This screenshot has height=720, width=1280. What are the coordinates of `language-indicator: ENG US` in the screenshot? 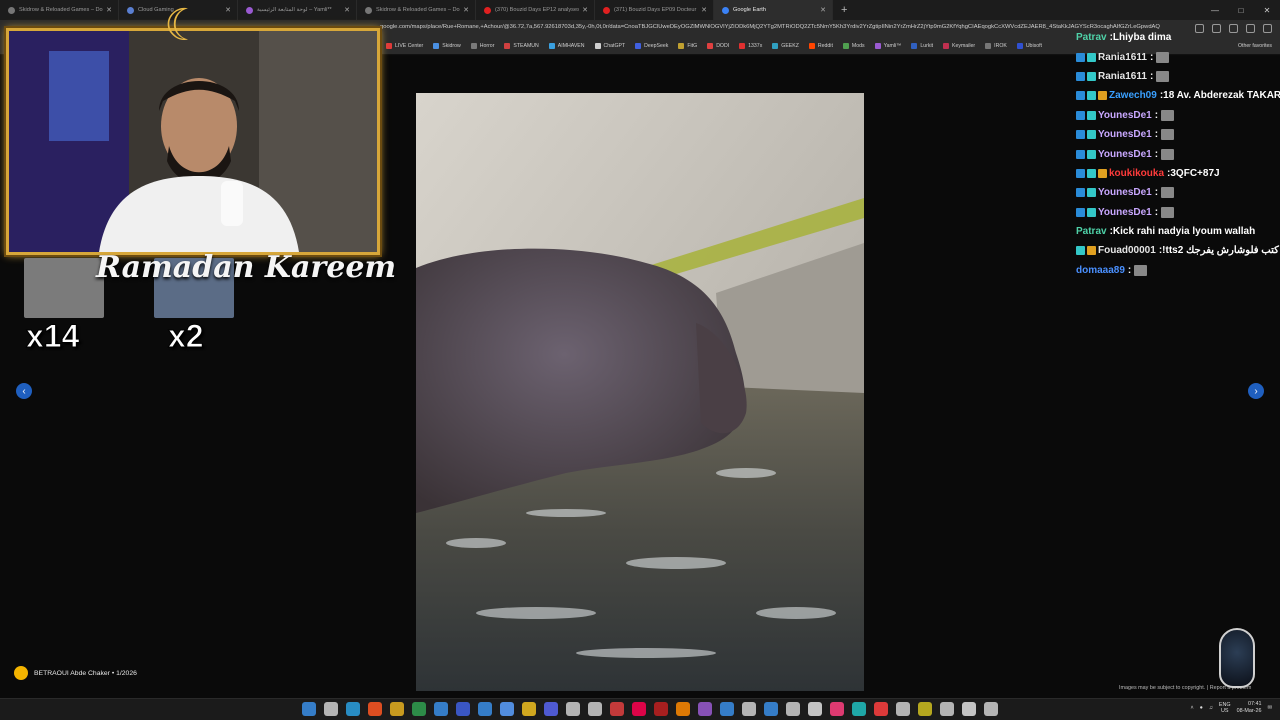 It's located at (1225, 708).